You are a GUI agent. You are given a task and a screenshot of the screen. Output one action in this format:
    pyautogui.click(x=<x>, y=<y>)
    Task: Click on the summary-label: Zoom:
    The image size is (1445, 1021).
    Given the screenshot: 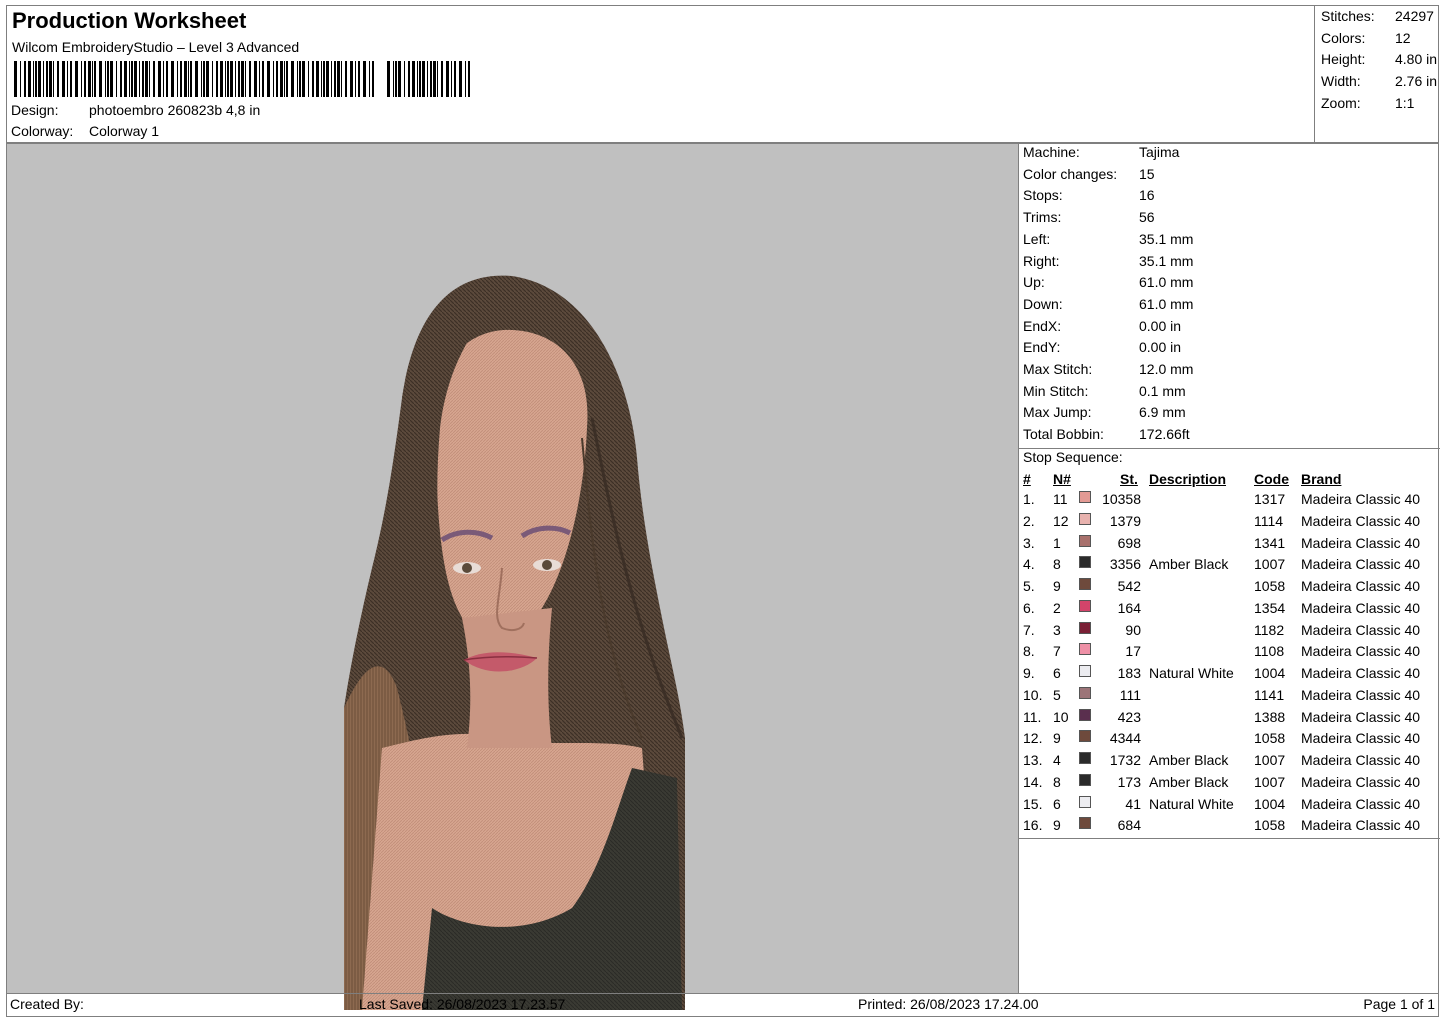 What is the action you would take?
    pyautogui.click(x=1341, y=102)
    